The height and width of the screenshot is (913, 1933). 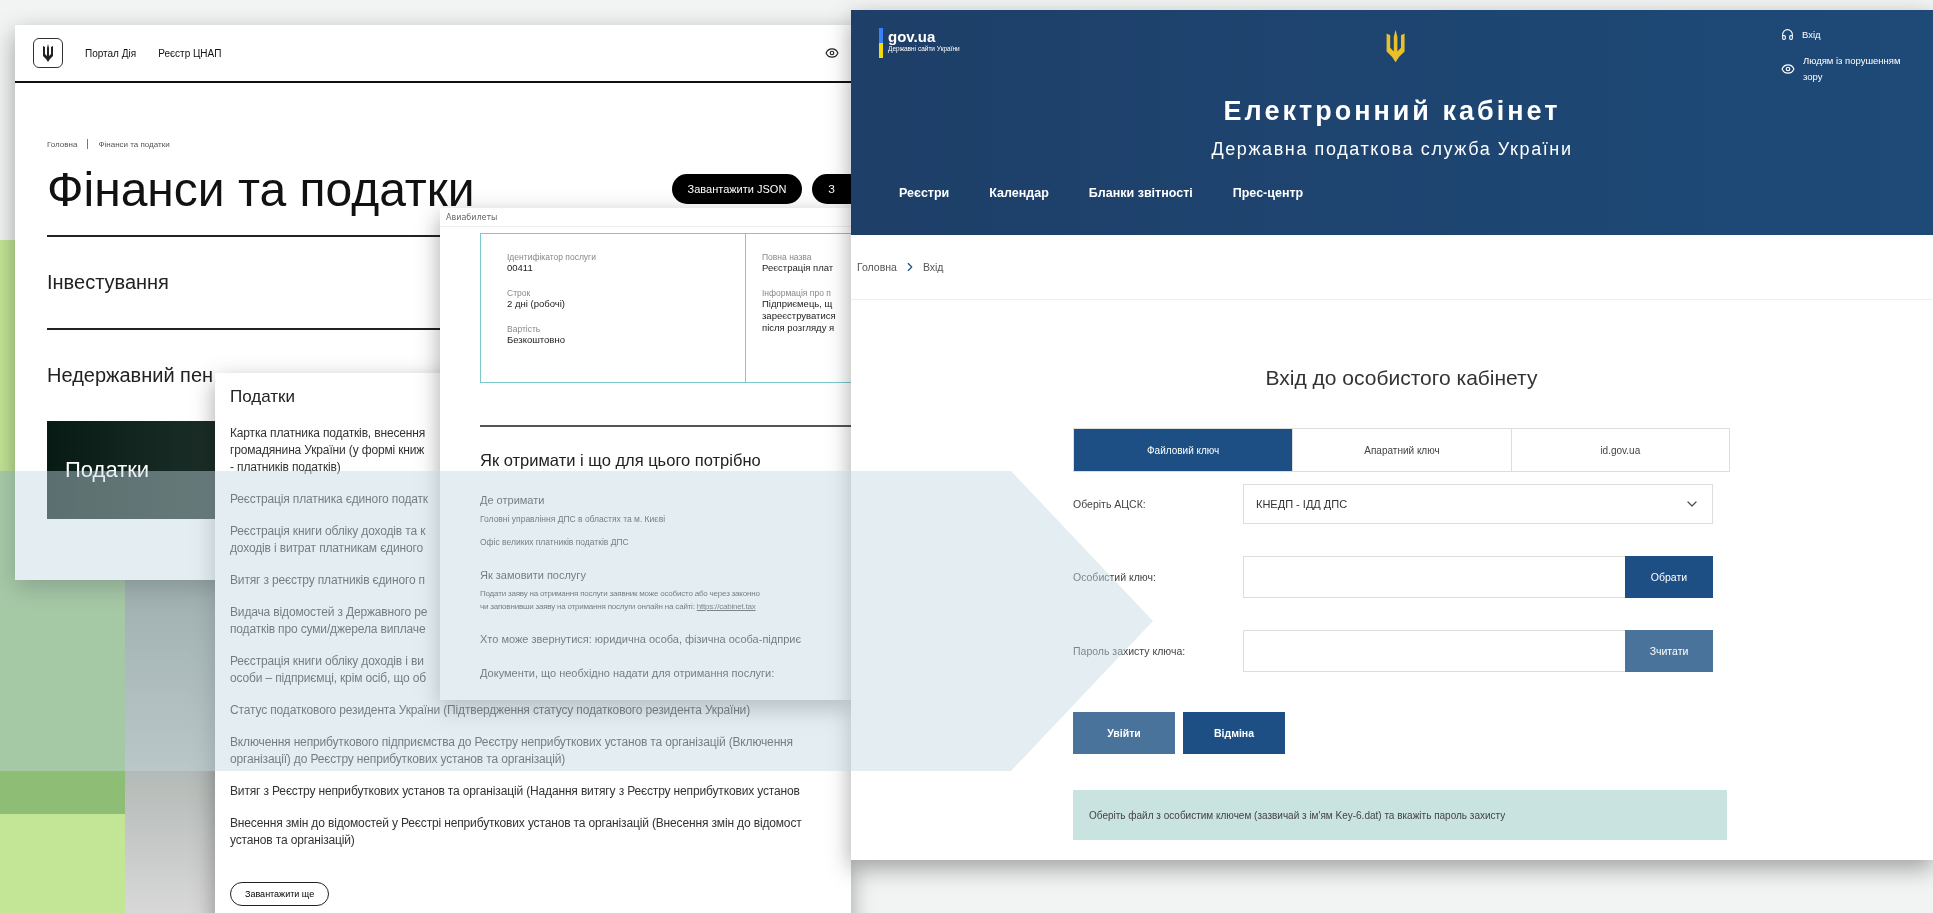 I want to click on form-title: Вхід до особистого кабінету, so click(x=1401, y=378).